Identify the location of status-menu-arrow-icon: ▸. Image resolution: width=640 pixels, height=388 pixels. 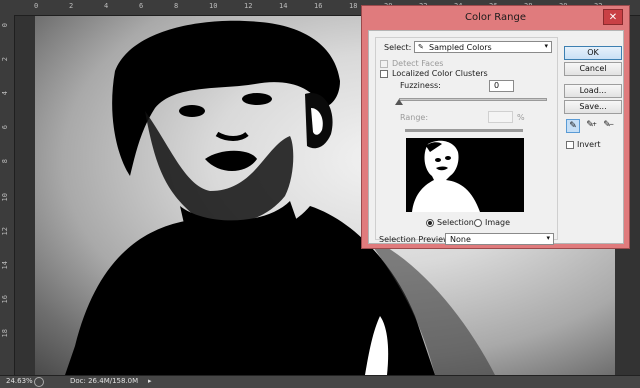
(150, 381).